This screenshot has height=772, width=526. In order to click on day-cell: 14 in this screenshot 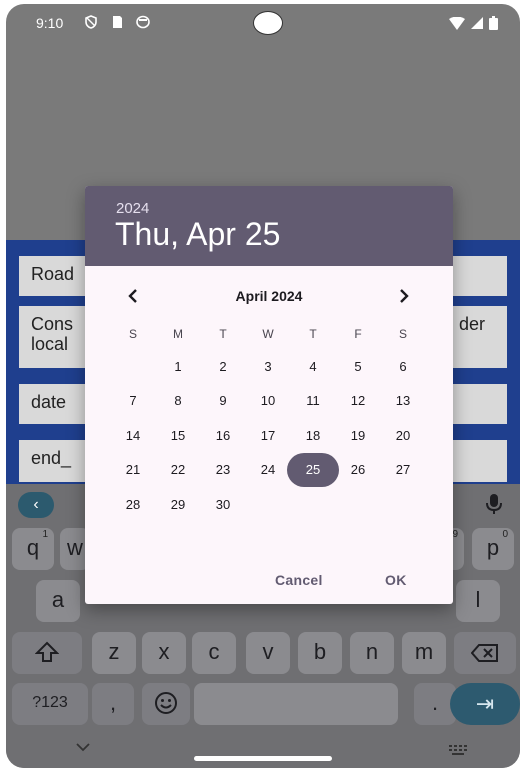, I will do `click(133, 436)`.